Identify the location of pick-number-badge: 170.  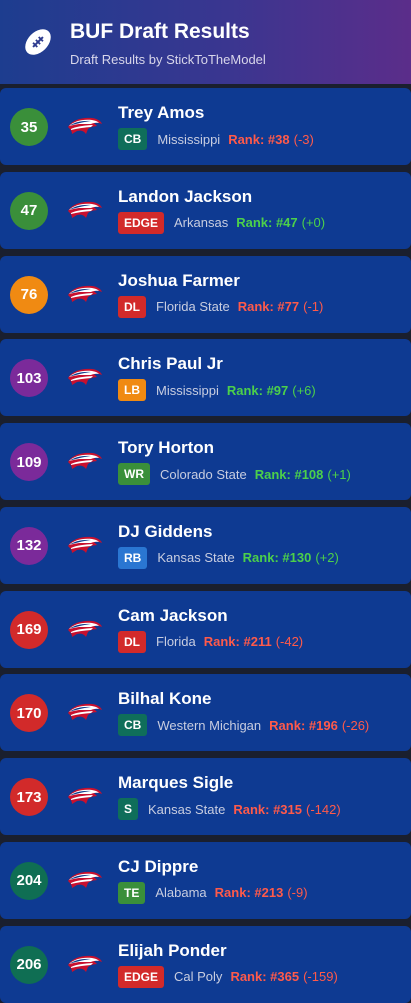
(29, 713).